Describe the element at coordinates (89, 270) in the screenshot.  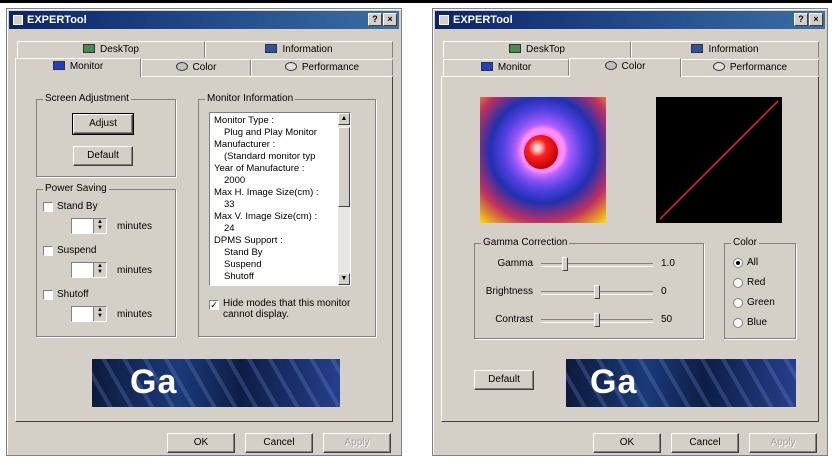
I see `suspend-minutes-spinner: ▲ ▼` at that location.